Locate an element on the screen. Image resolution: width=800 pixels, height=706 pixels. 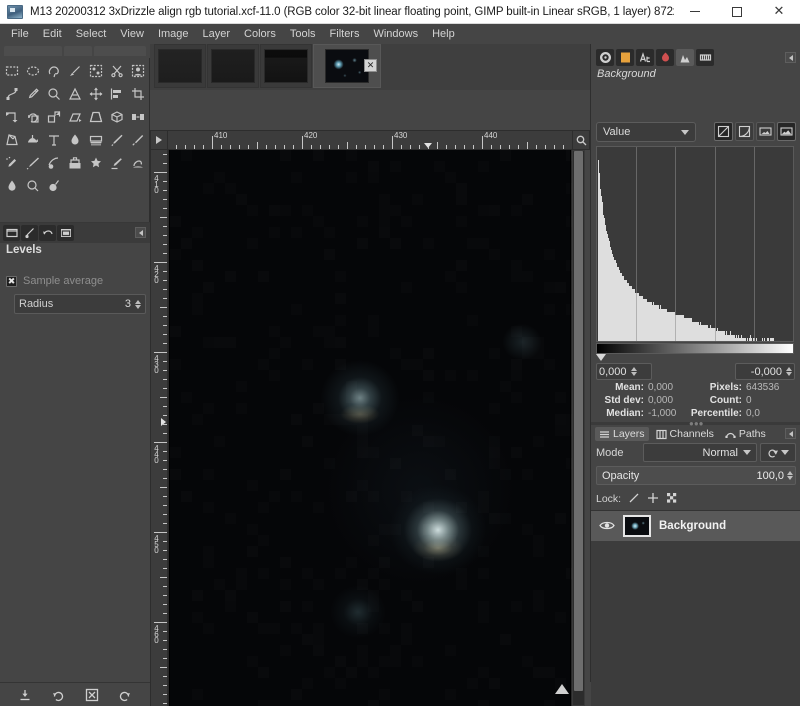
select-by-color-icon is located at coordinates (96, 71).